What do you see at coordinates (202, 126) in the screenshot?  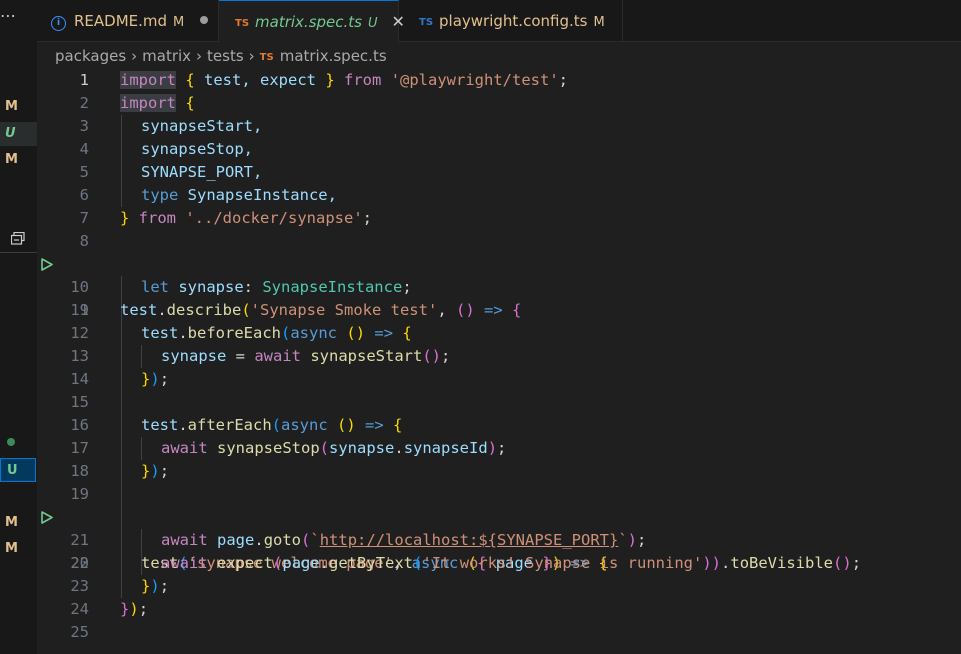 I see `code-token: synapseStart,` at bounding box center [202, 126].